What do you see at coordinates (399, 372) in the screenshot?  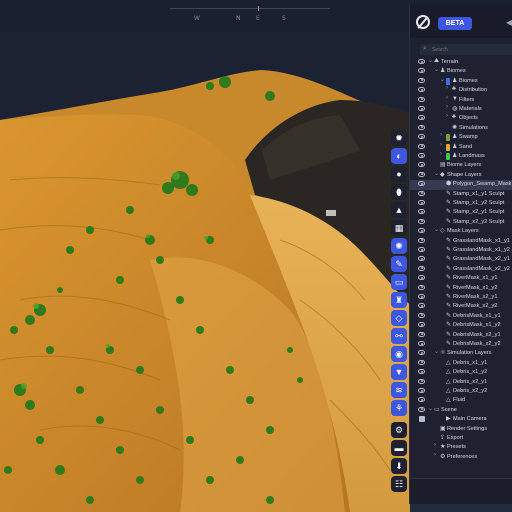 I see `filter-button: ▼` at bounding box center [399, 372].